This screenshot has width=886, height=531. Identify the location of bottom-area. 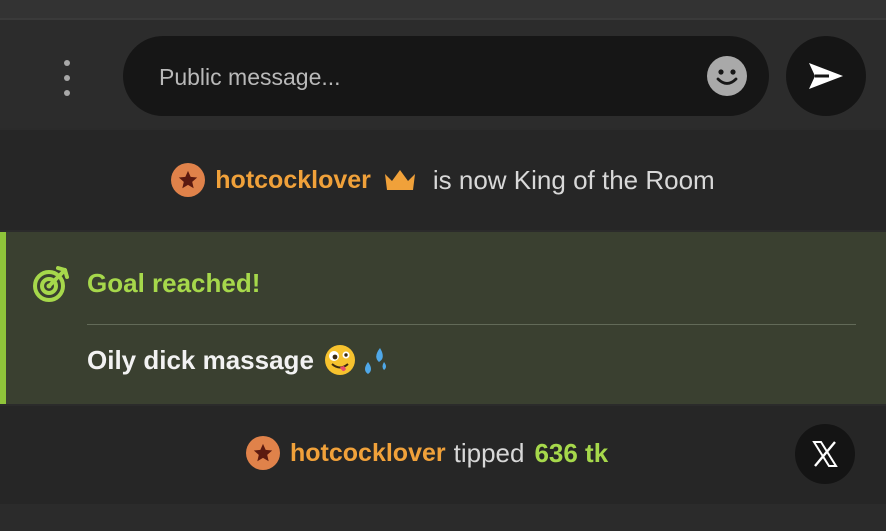
(443, 517).